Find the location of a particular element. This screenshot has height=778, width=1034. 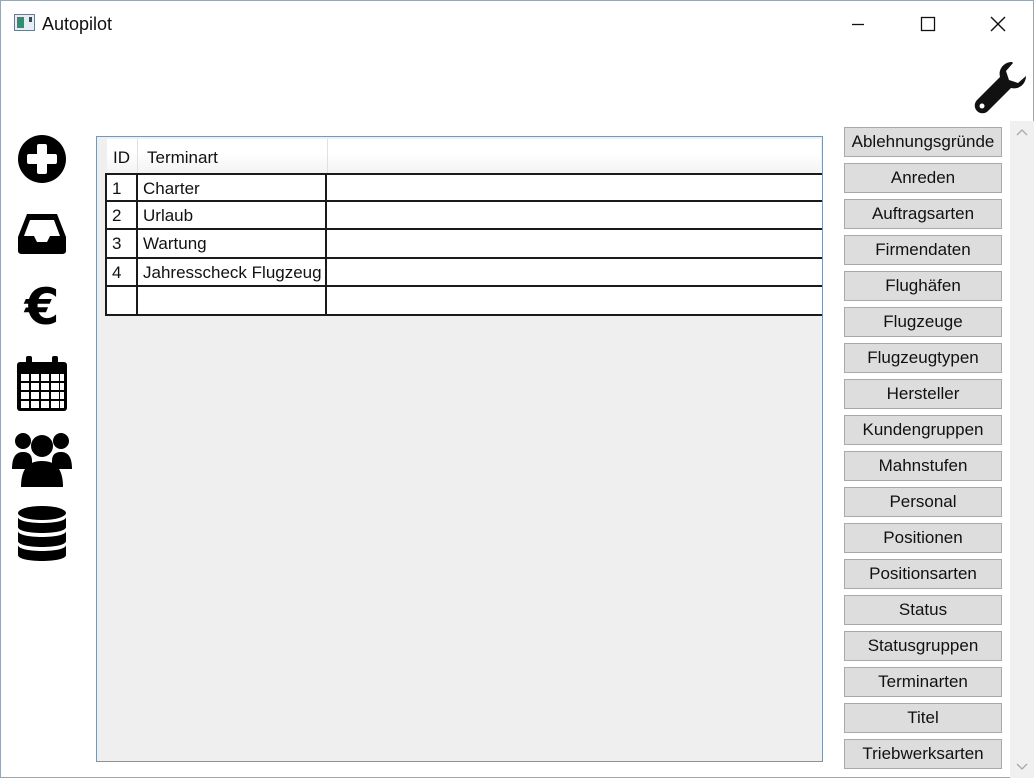

table-row: 4 Jahresscheck Flugzeug is located at coordinates (463, 273).